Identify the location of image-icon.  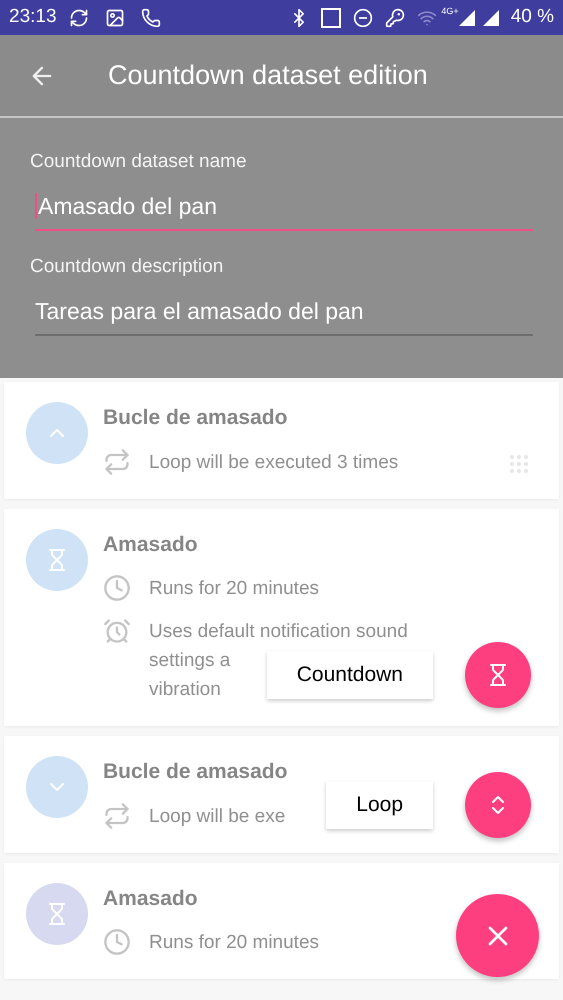
(114, 18).